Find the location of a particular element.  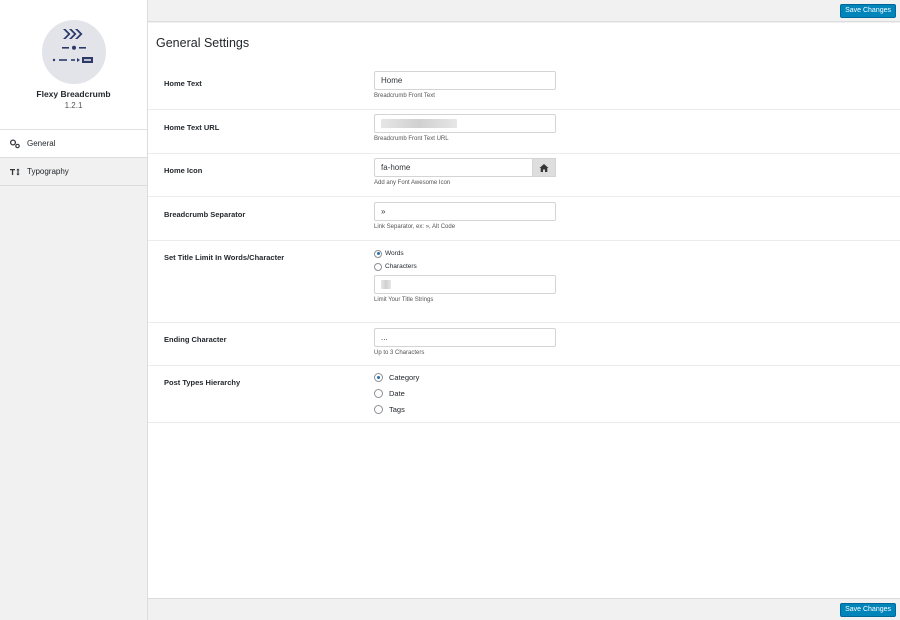

home-icon-label: Home Icon is located at coordinates (183, 170).